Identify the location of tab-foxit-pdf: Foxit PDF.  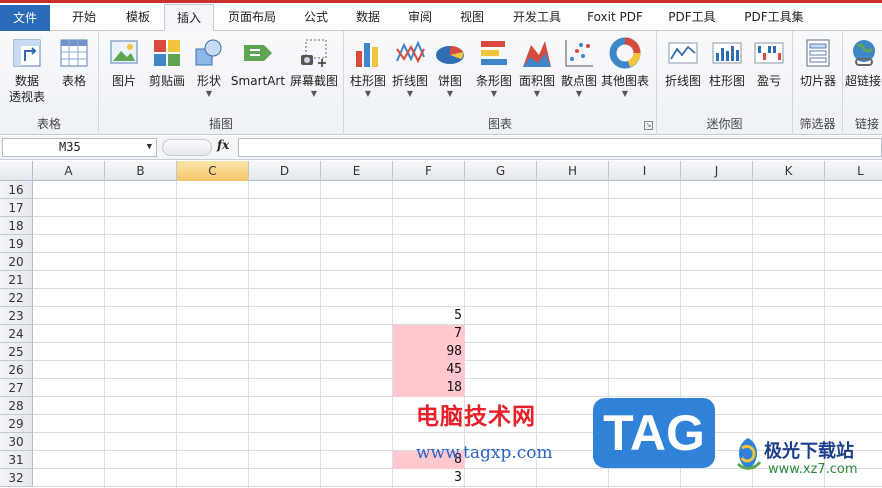
(615, 17).